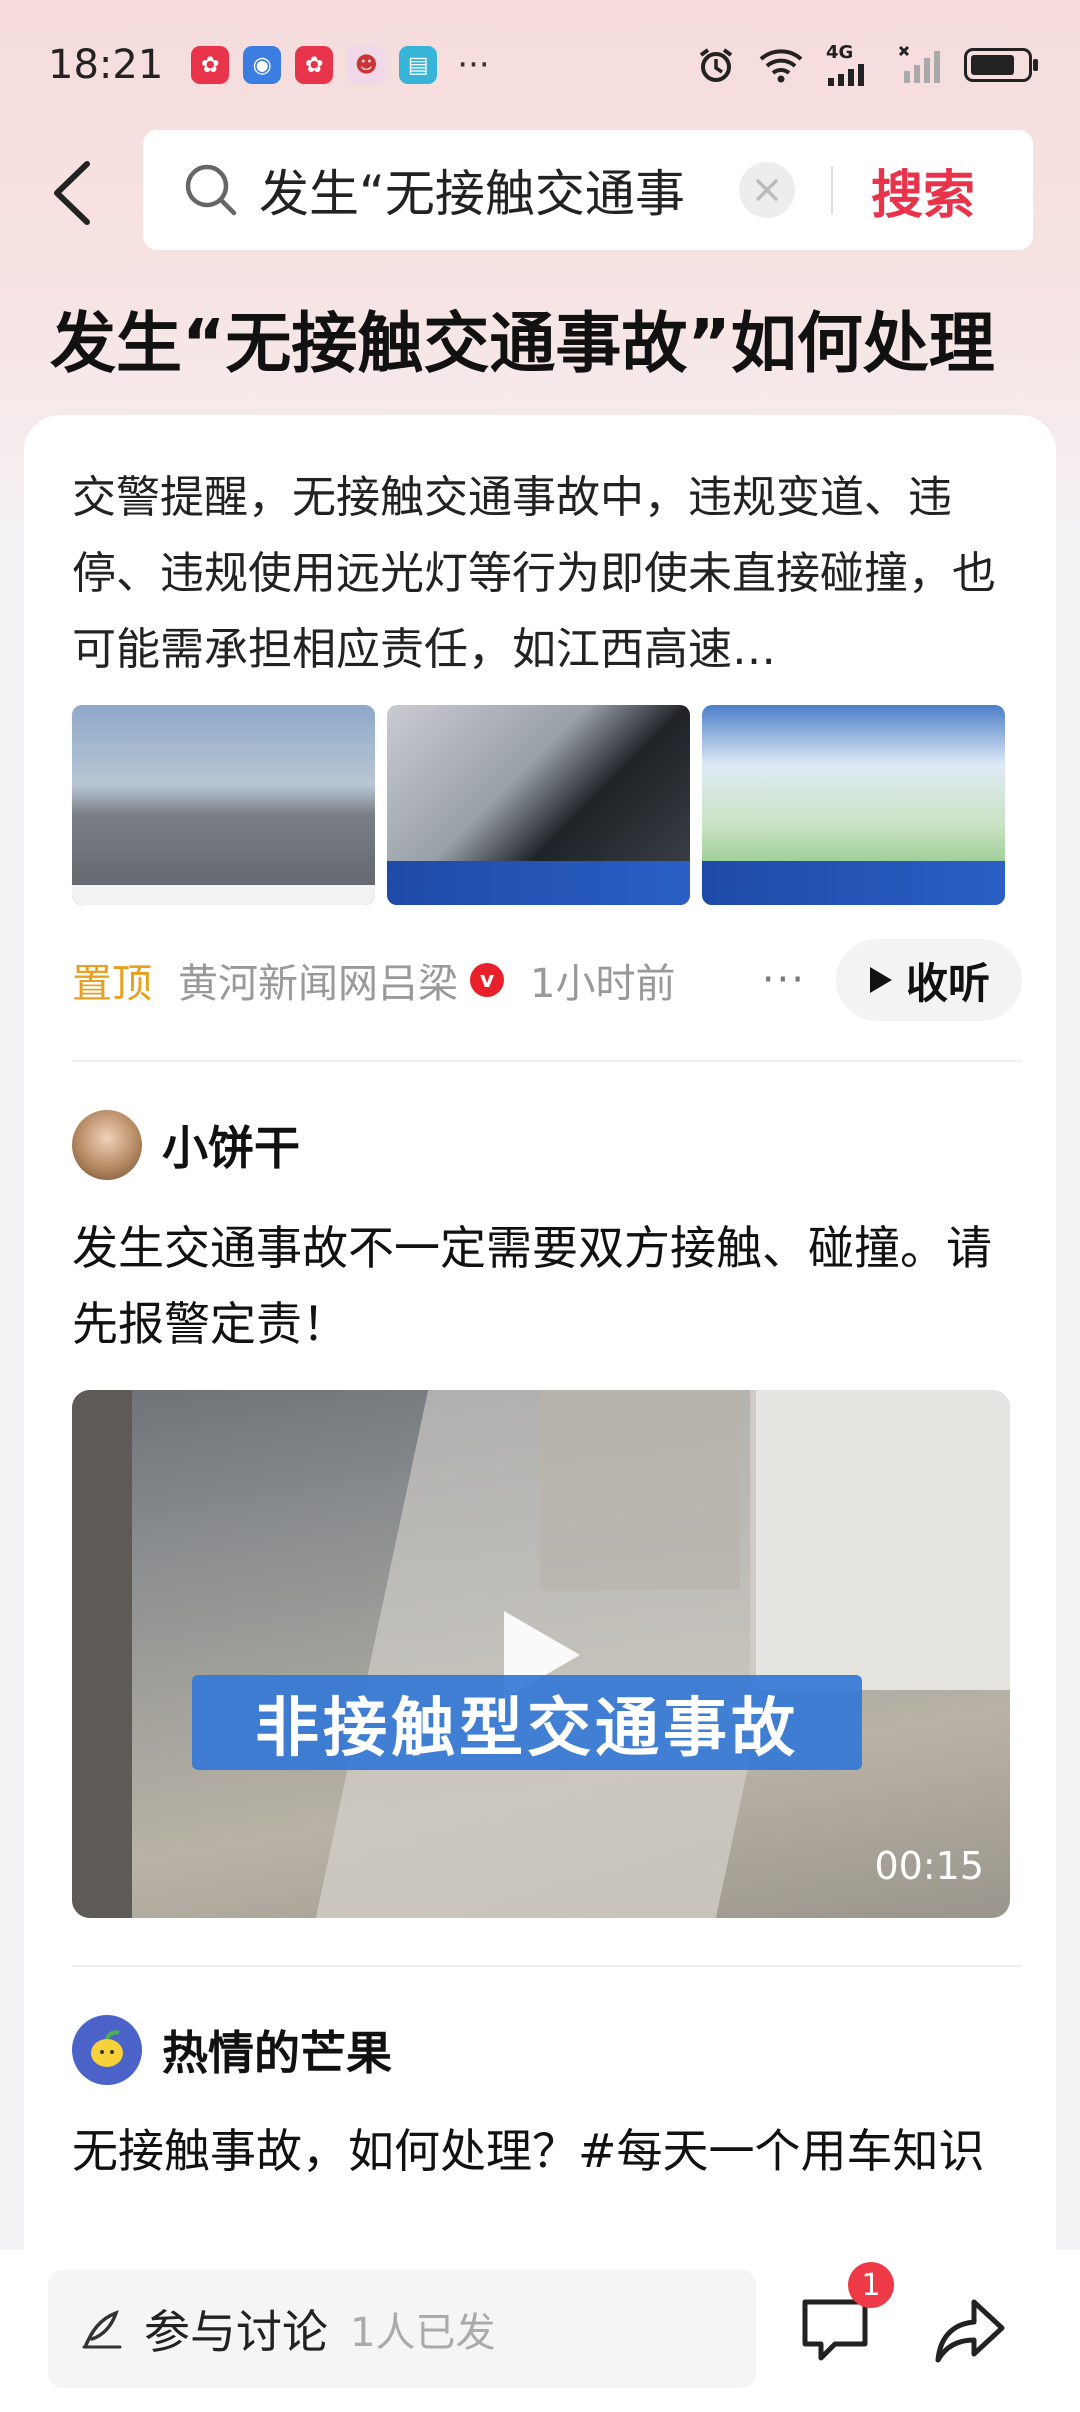 The width and height of the screenshot is (1080, 2412). What do you see at coordinates (784, 980) in the screenshot?
I see `more-options-button: ···` at bounding box center [784, 980].